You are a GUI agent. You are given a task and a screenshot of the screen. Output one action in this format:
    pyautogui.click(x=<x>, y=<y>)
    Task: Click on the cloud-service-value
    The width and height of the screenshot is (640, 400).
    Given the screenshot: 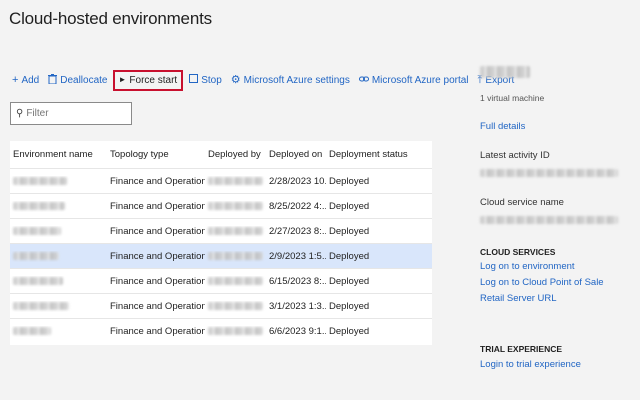 What is the action you would take?
    pyautogui.click(x=555, y=219)
    